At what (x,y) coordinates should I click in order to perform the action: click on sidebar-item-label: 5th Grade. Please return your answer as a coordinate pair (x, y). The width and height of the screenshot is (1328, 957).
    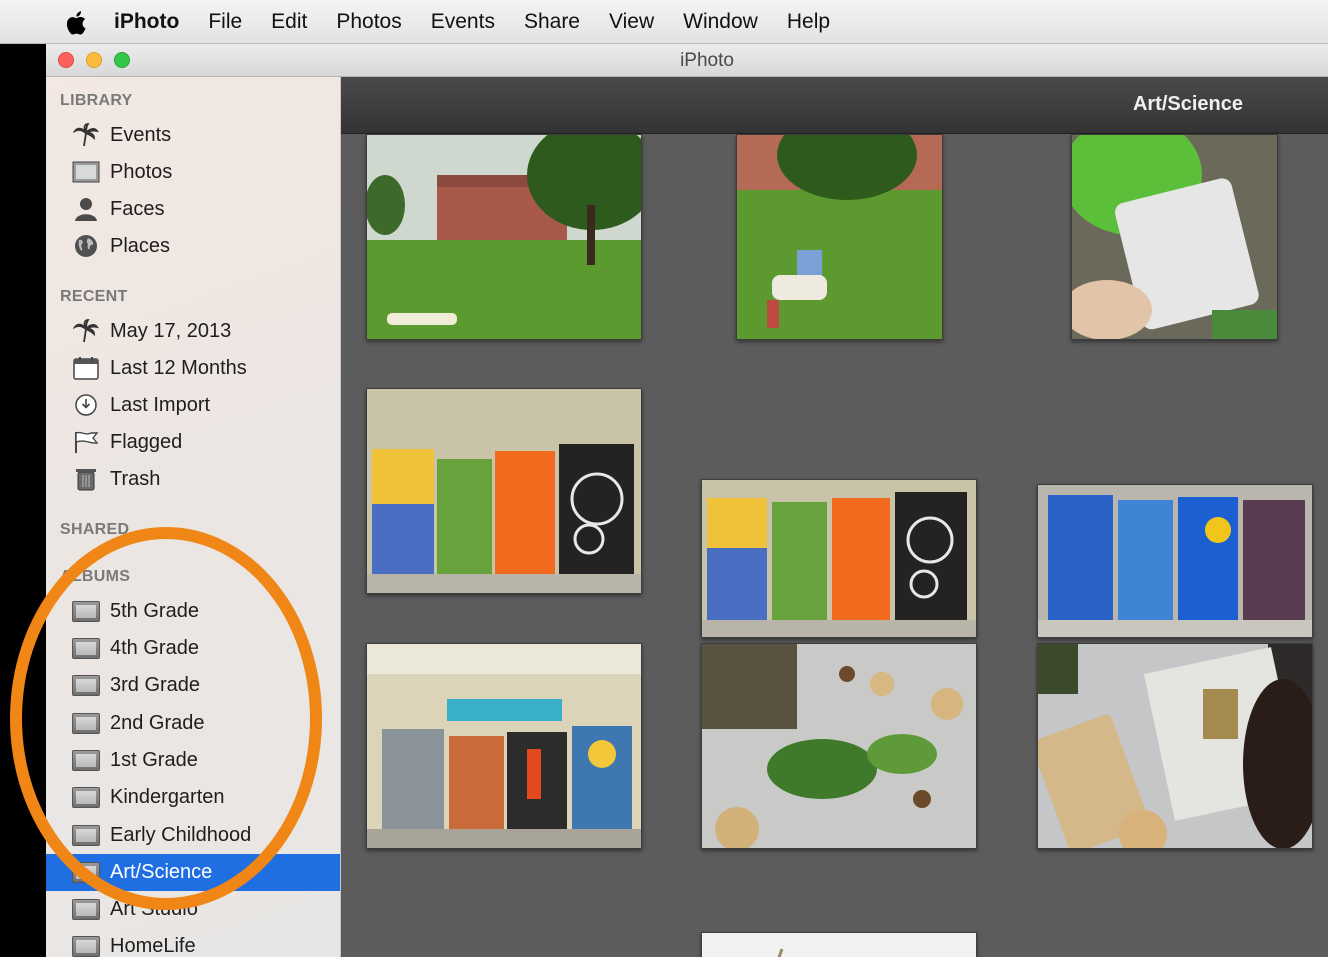
    Looking at the image, I should click on (154, 611).